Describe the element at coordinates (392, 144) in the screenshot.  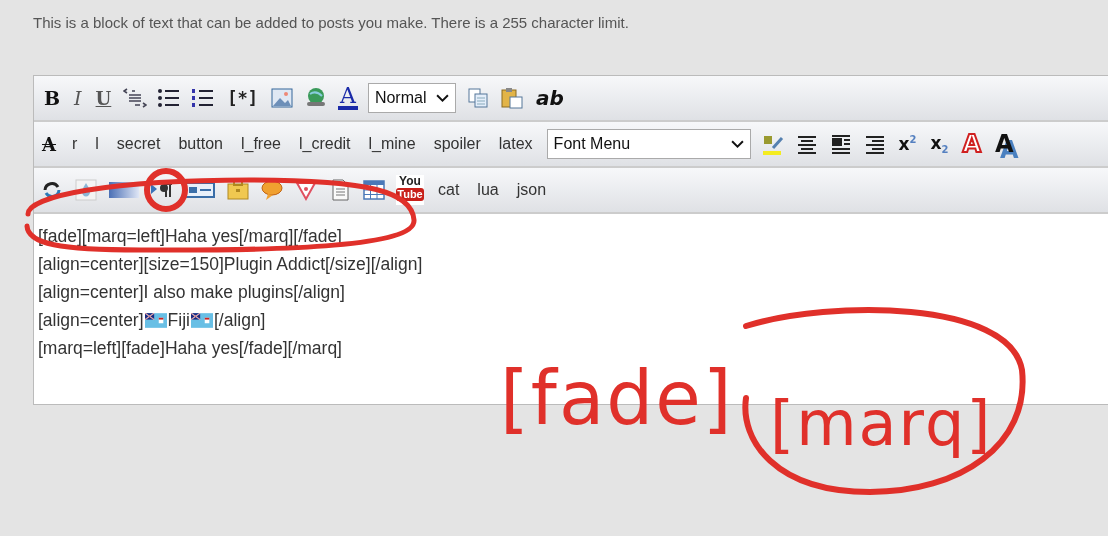
I see `tag-button: l_mine` at that location.